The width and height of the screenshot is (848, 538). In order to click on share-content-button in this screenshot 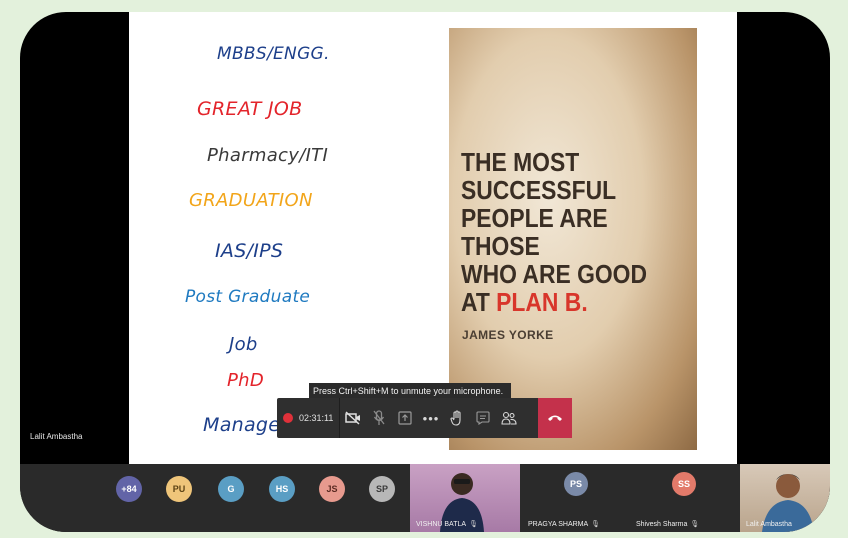, I will do `click(405, 418)`.